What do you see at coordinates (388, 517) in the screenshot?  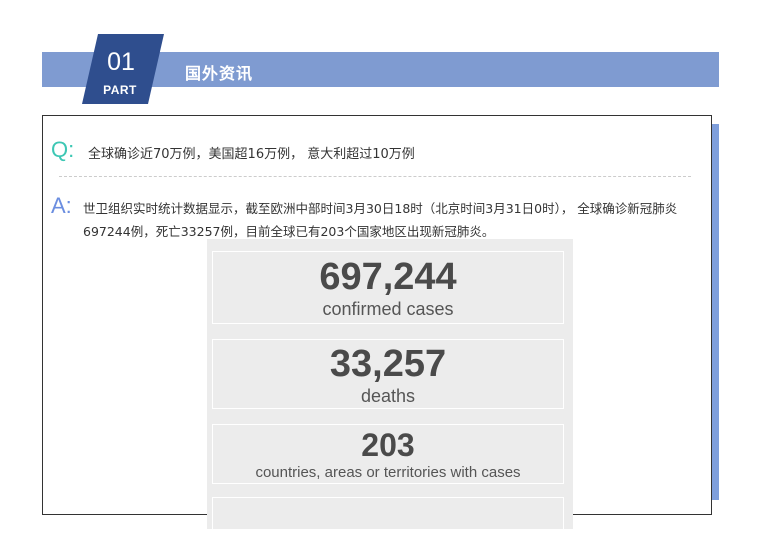 I see `stat-box-partial` at bounding box center [388, 517].